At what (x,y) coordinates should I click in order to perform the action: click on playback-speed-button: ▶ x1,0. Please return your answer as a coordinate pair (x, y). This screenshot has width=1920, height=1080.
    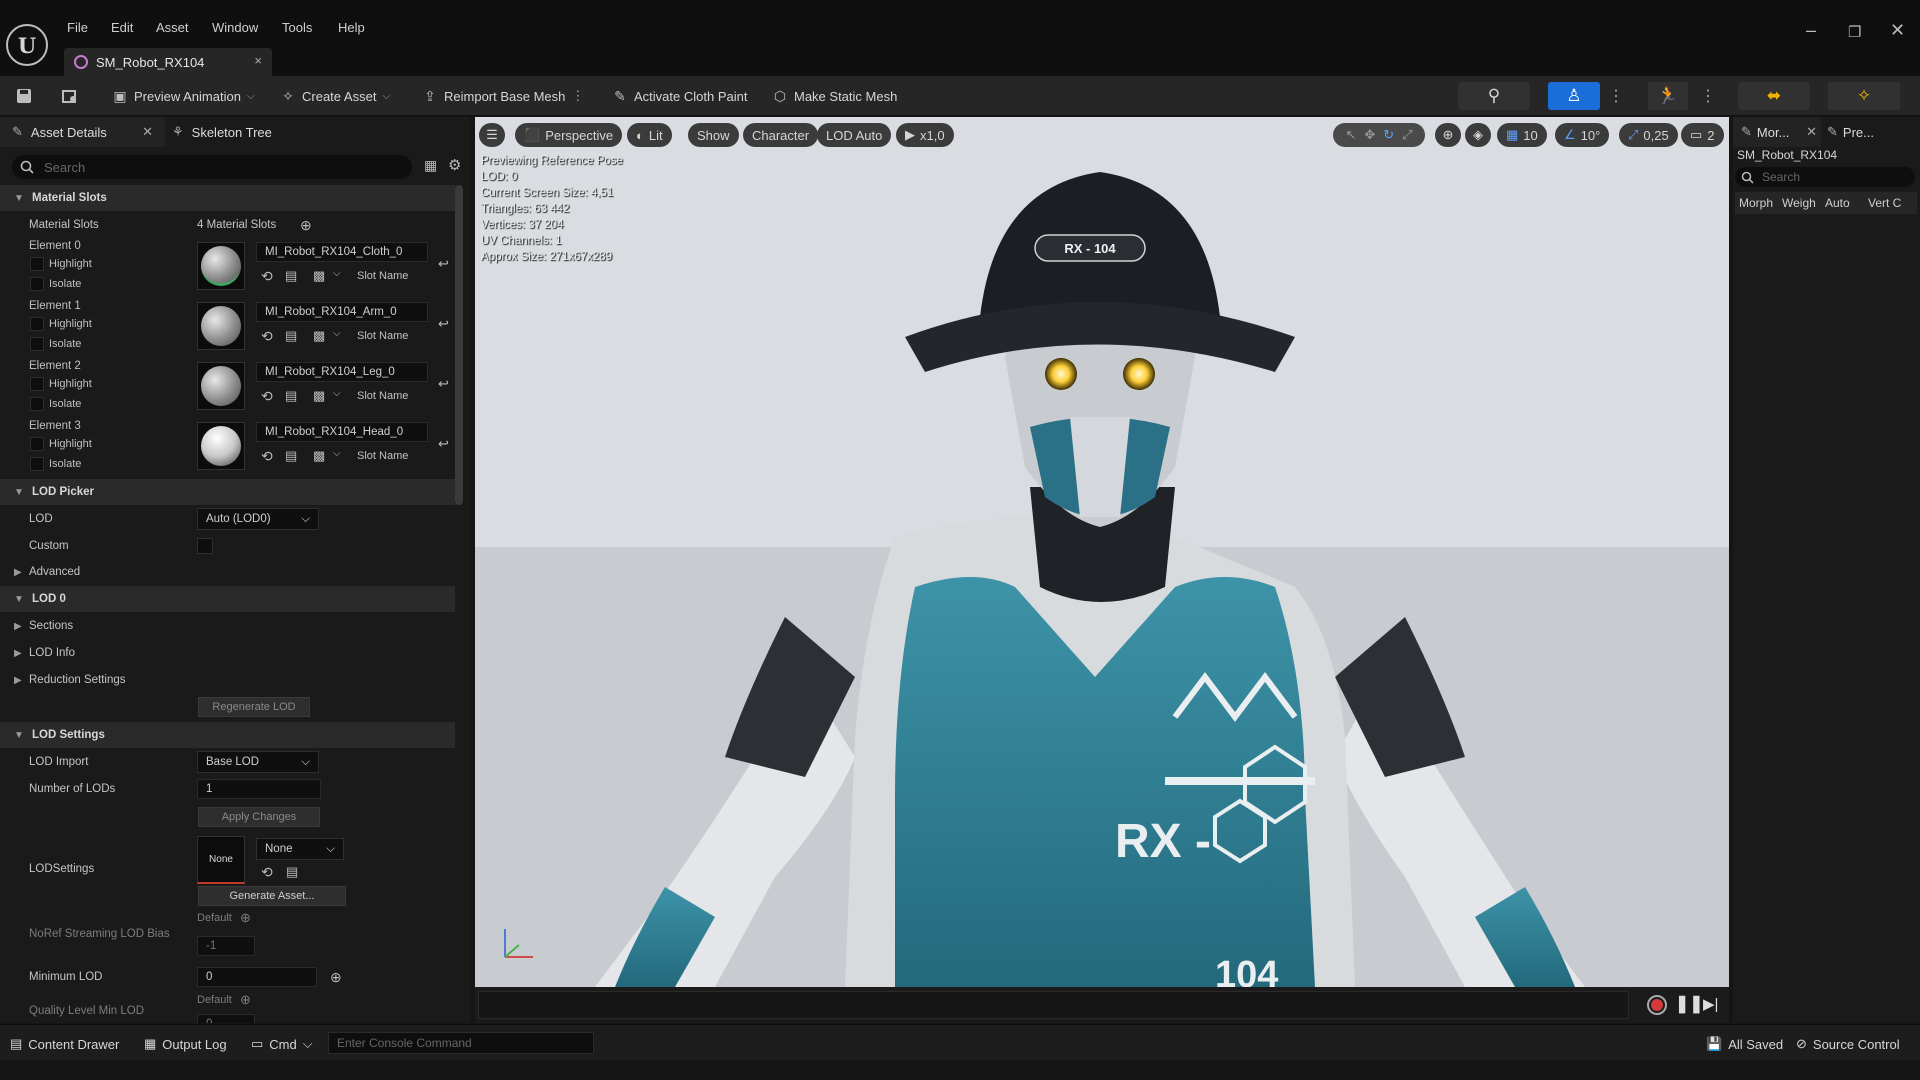
    Looking at the image, I should click on (925, 135).